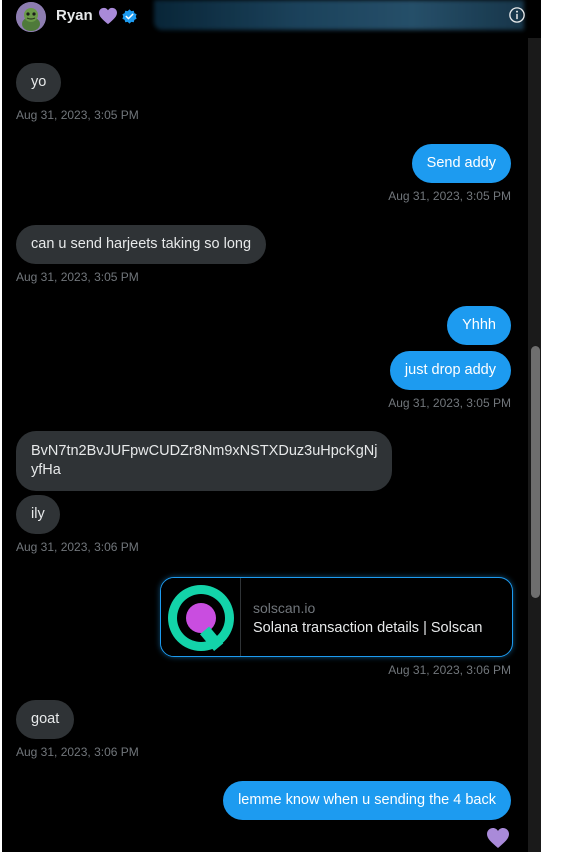  Describe the element at coordinates (201, 617) in the screenshot. I see `solscan-logo-icon` at that location.